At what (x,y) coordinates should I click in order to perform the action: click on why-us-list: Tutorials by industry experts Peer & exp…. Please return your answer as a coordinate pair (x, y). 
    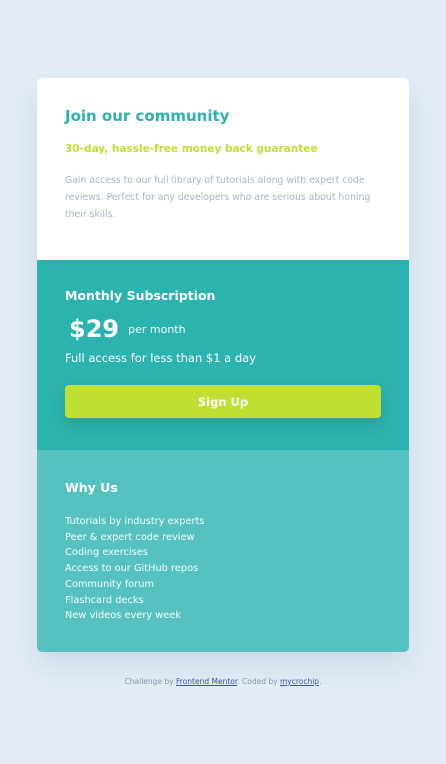
    Looking at the image, I should click on (223, 569).